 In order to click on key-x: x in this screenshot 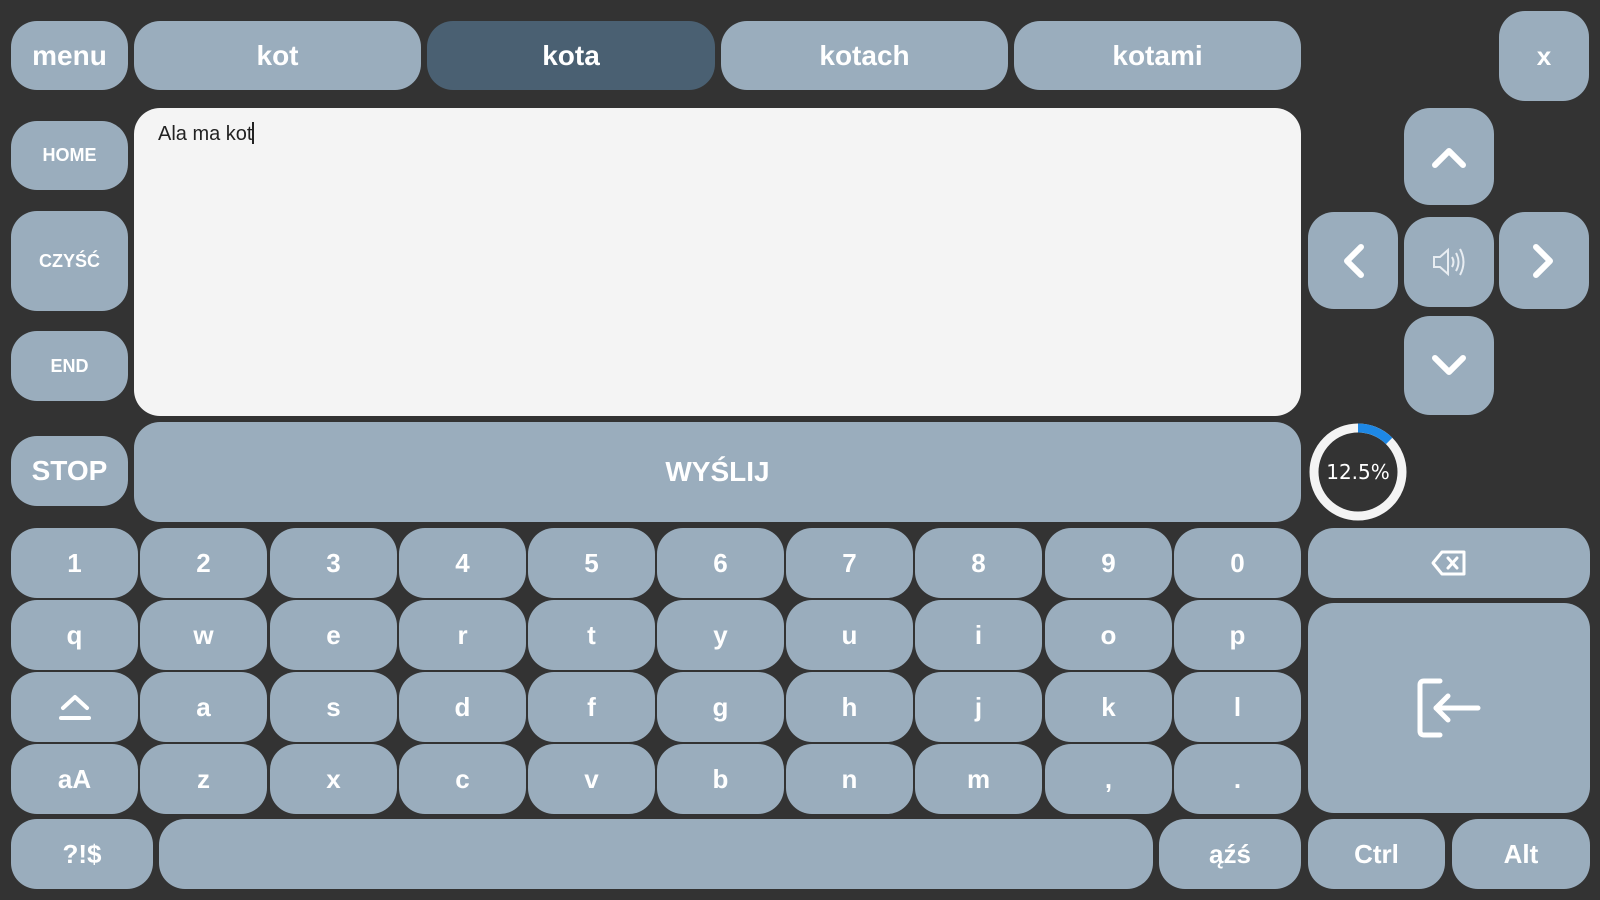, I will do `click(333, 779)`.